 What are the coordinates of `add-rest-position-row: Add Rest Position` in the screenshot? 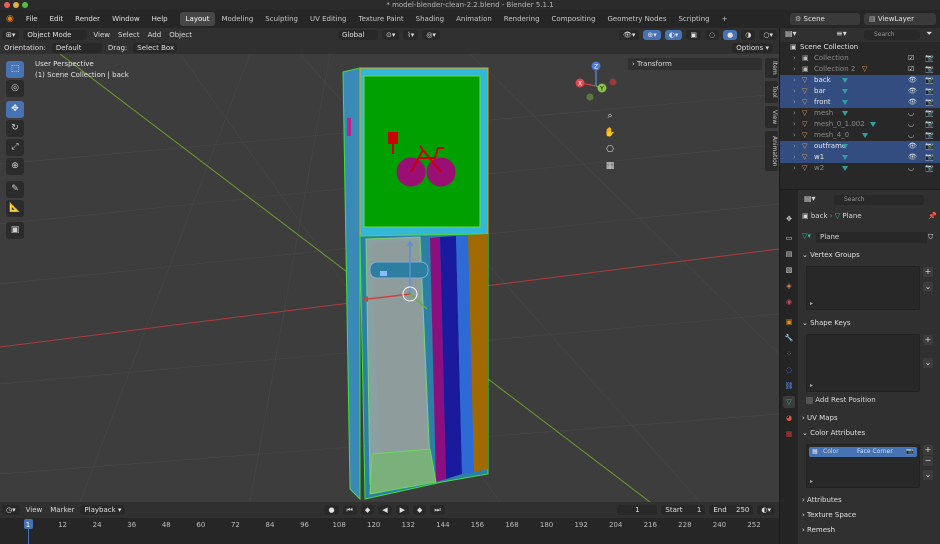 It's located at (841, 400).